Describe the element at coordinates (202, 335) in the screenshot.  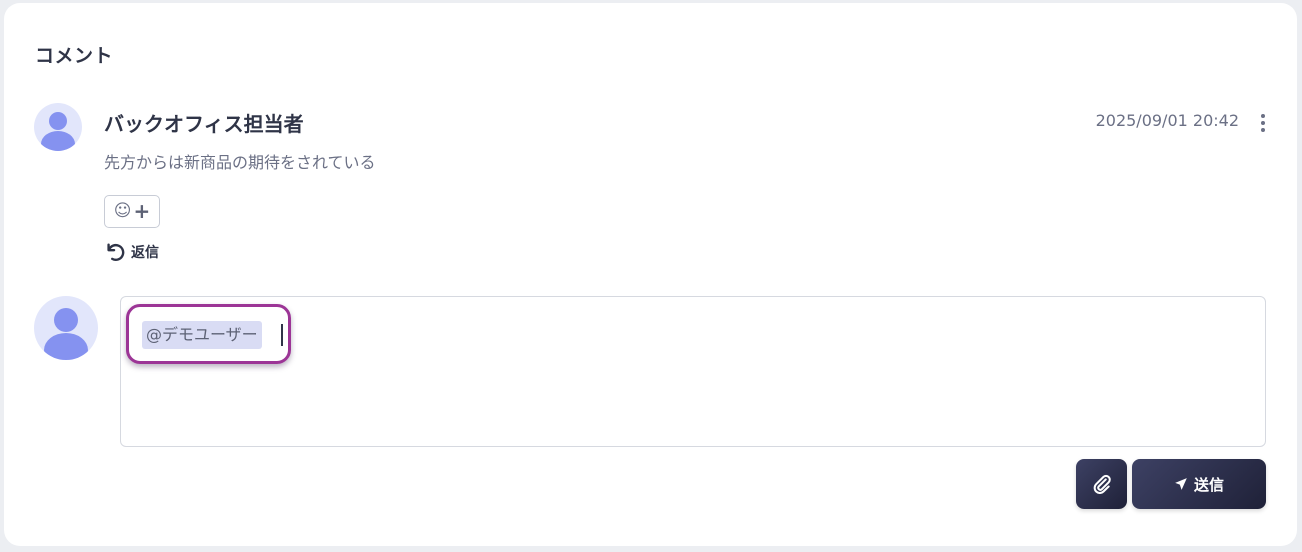
I see `mention-chip: @デモユーザー` at that location.